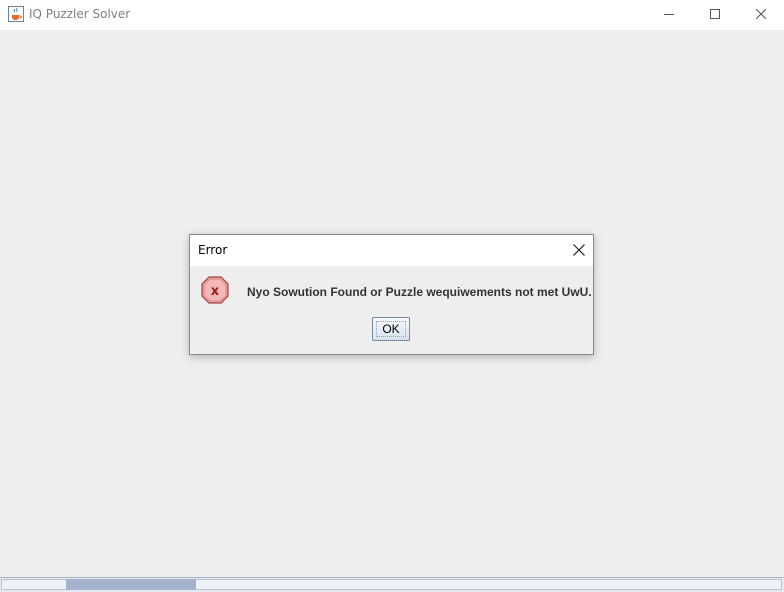 The image size is (784, 592). Describe the element at coordinates (392, 584) in the screenshot. I see `horizontal-scrollbar` at that location.